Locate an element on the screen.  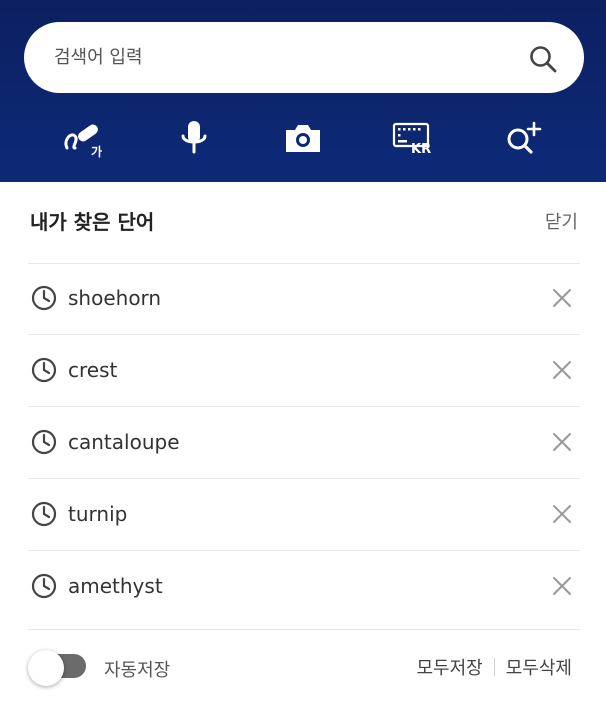
history-item: crest is located at coordinates (304, 370).